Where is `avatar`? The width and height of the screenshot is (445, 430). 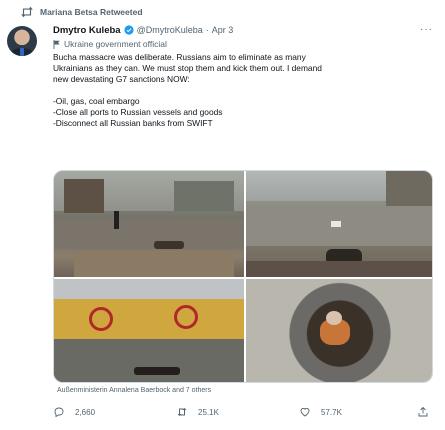 avatar is located at coordinates (22, 41).